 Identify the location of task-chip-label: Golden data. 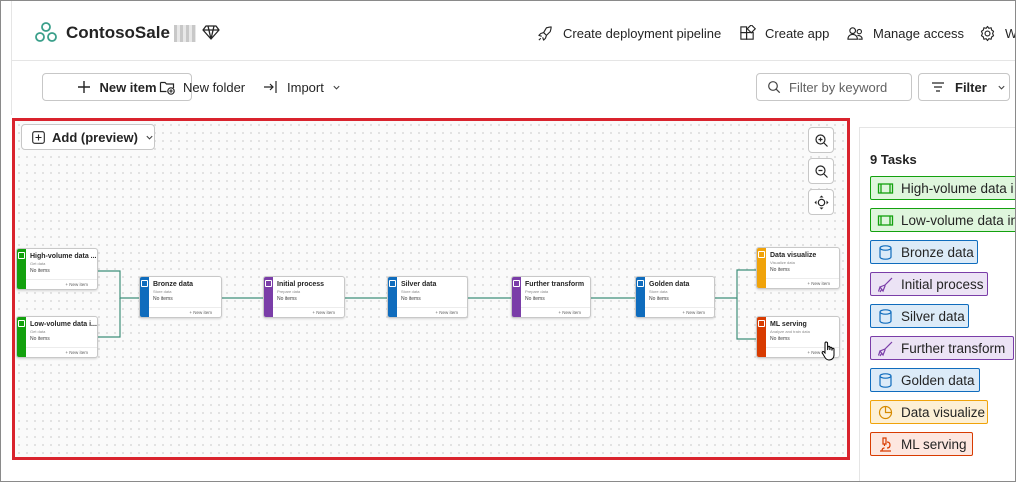
(938, 380).